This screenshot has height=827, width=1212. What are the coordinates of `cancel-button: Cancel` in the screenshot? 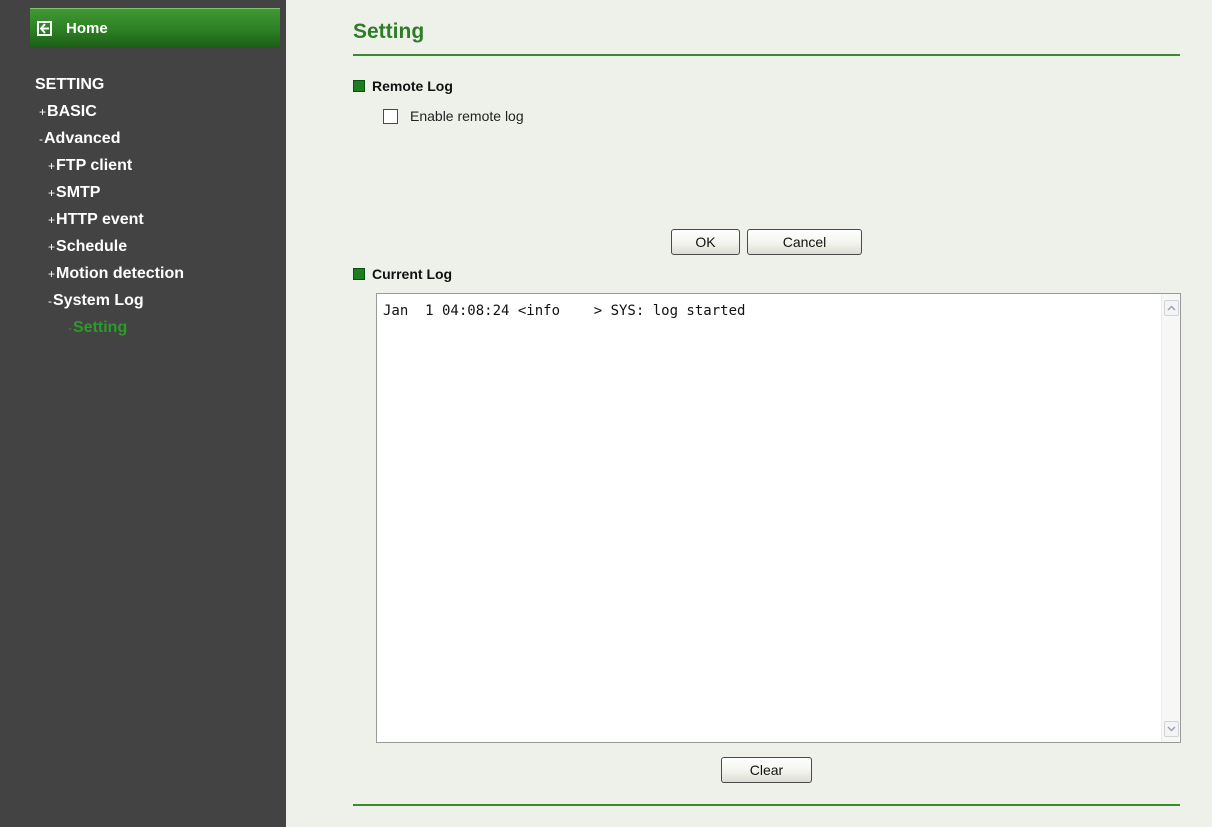 It's located at (804, 242).